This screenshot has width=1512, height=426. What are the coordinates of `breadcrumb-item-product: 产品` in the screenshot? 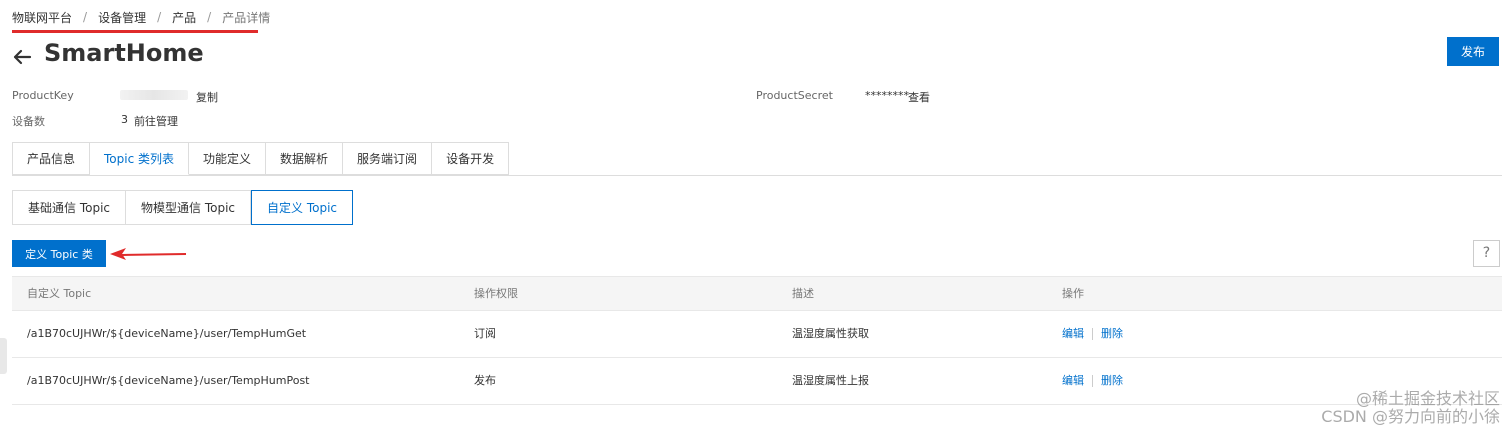 It's located at (184, 17).